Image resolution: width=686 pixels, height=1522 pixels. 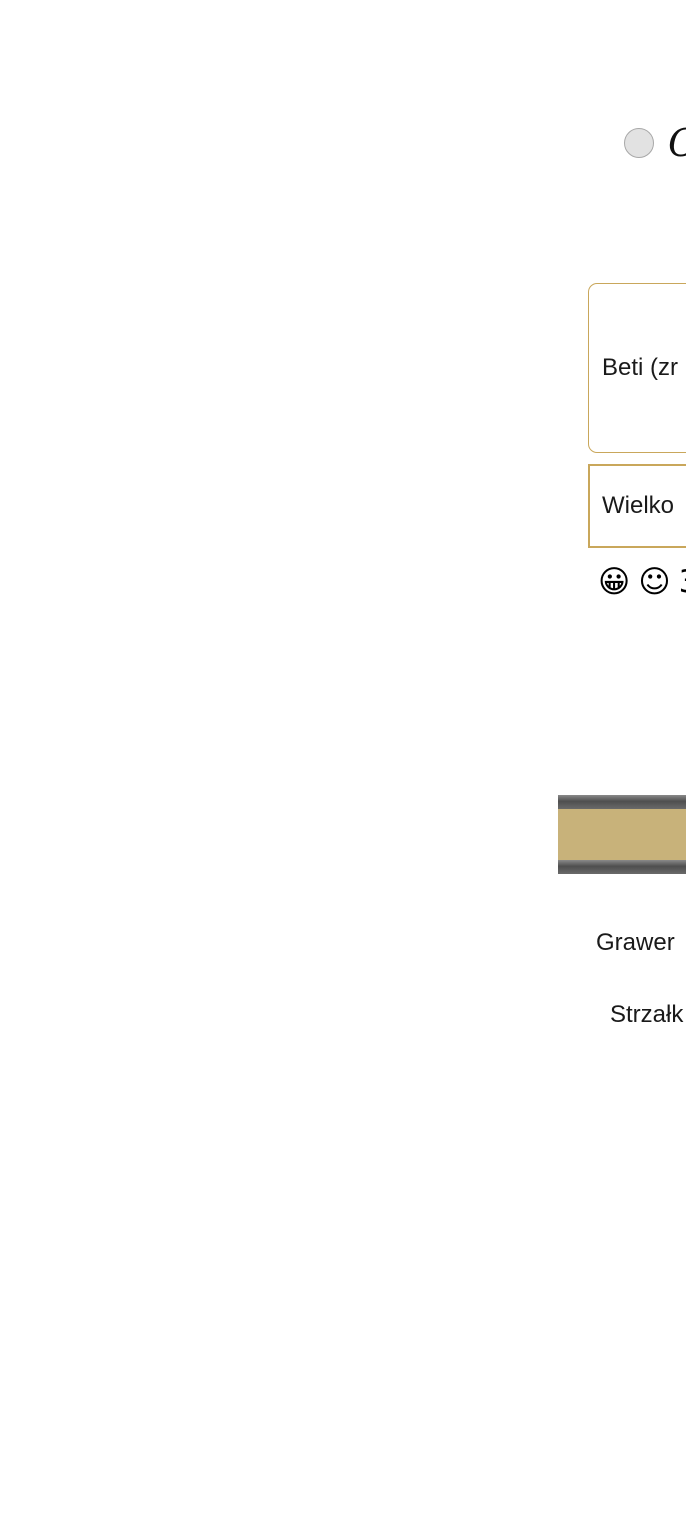 I want to click on engraving-info-text: Grawer, so click(x=635, y=942).